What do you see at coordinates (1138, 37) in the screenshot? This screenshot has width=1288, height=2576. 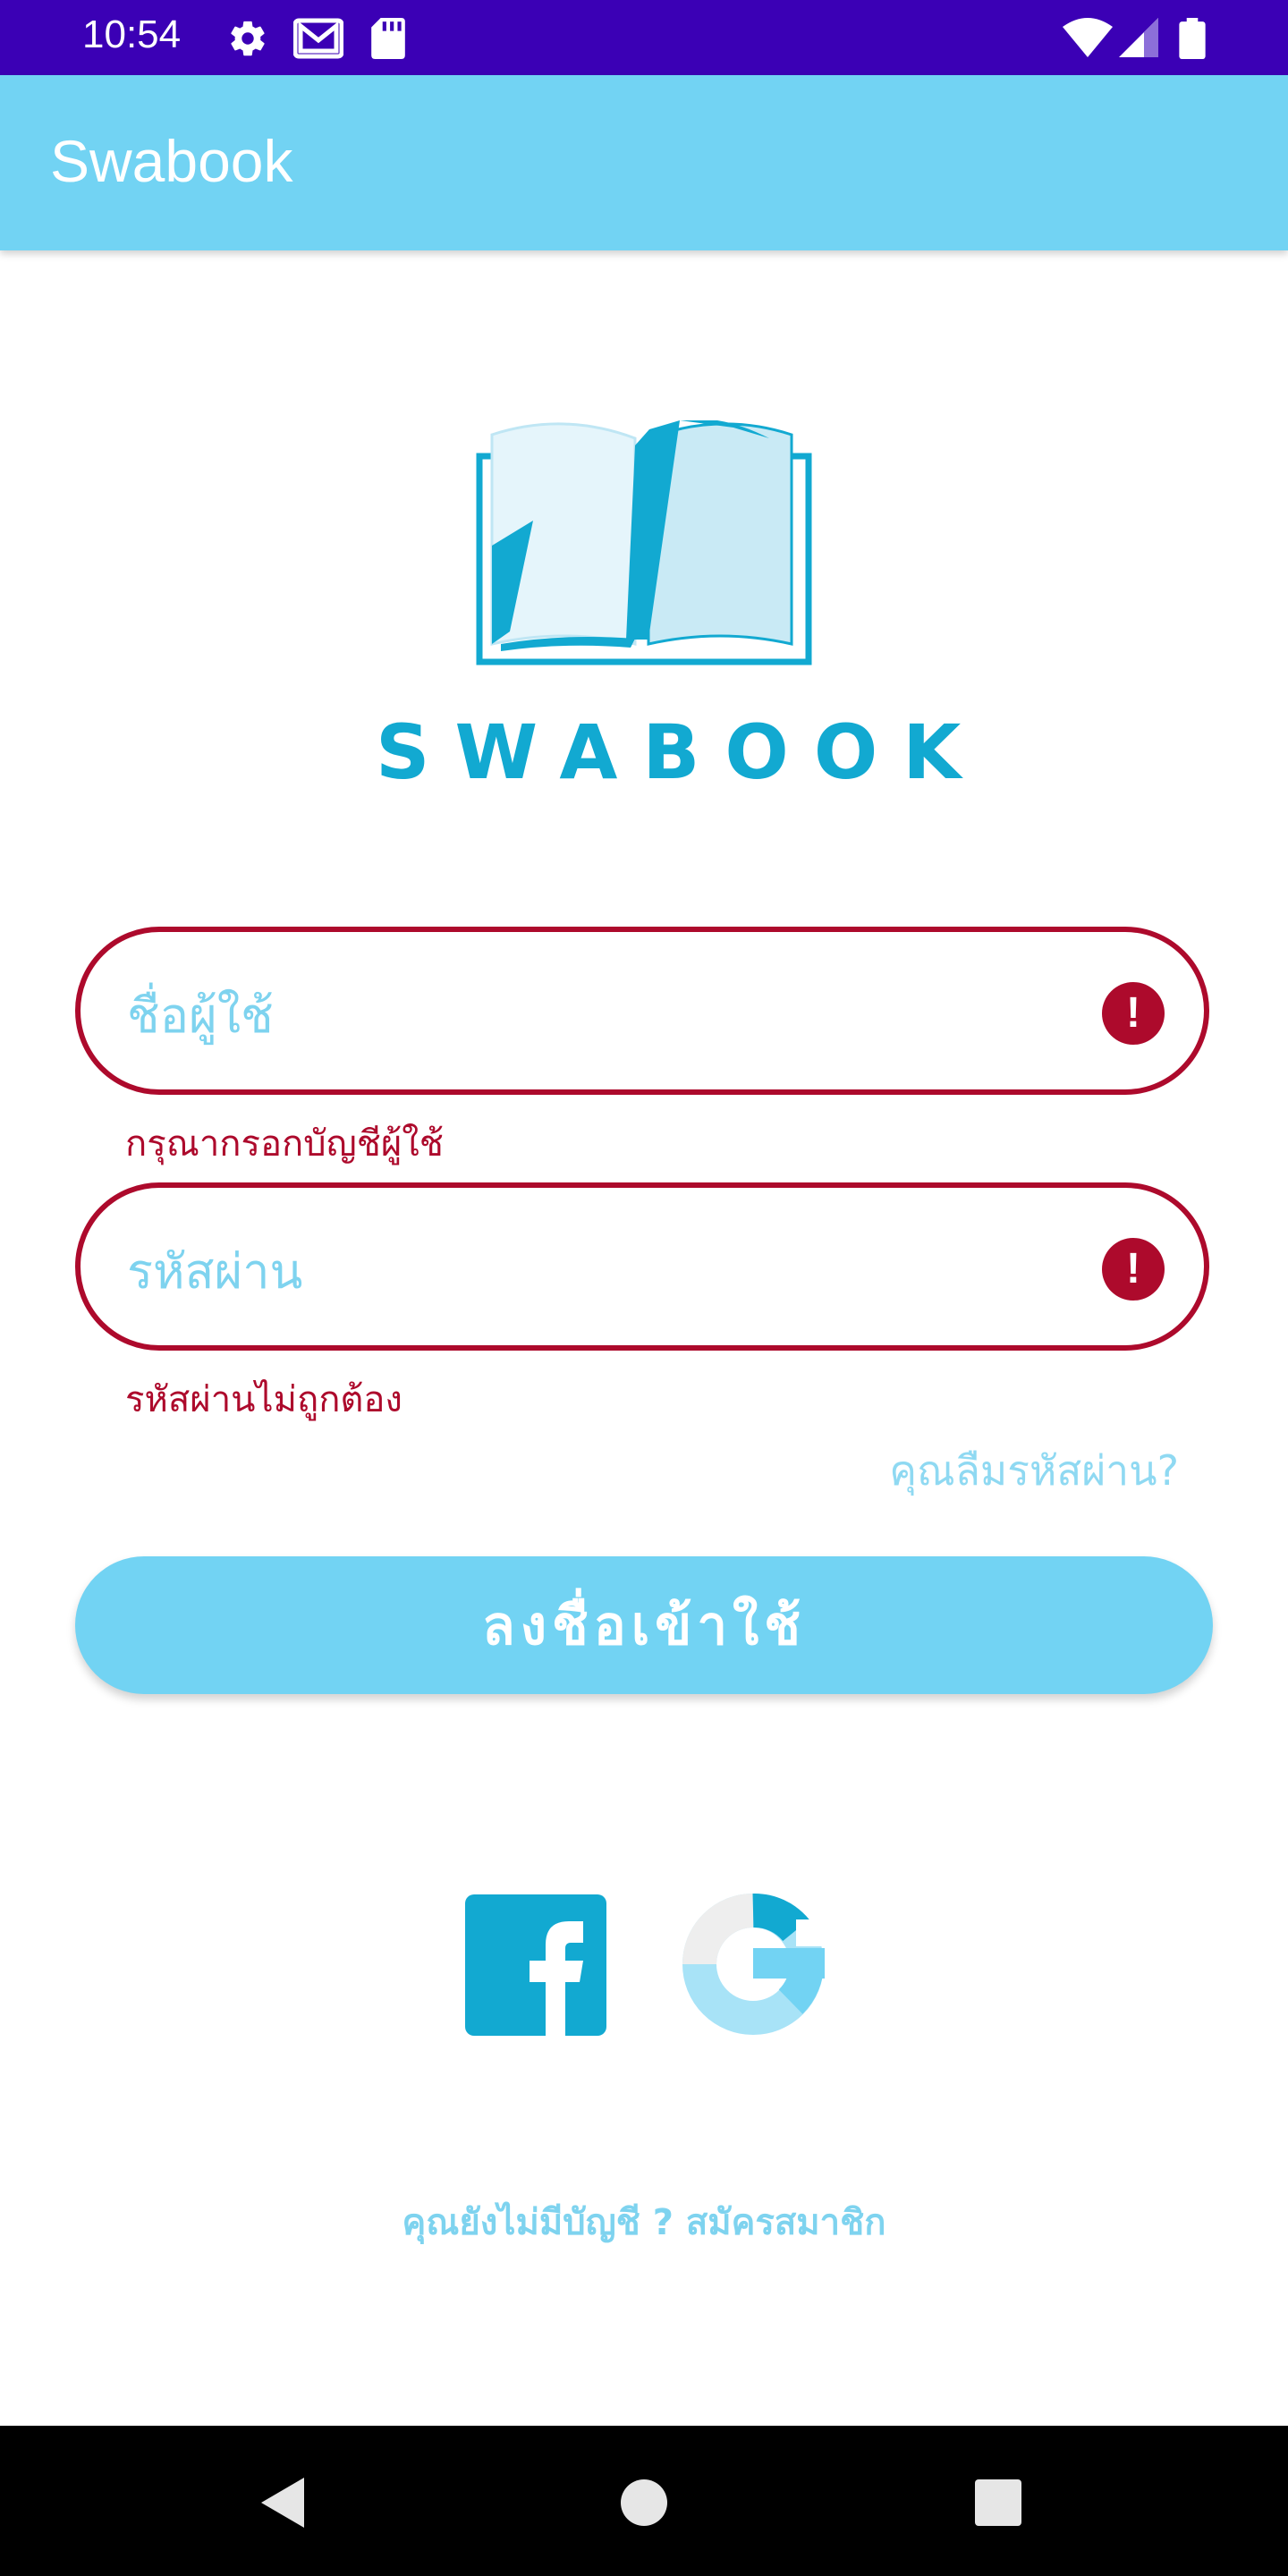 I see `cellular-signal-icon` at bounding box center [1138, 37].